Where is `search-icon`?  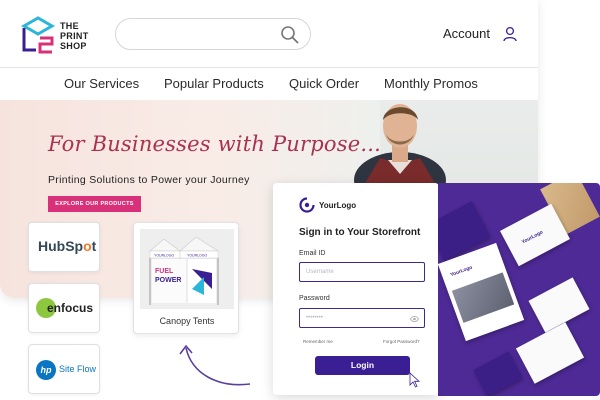 search-icon is located at coordinates (290, 35).